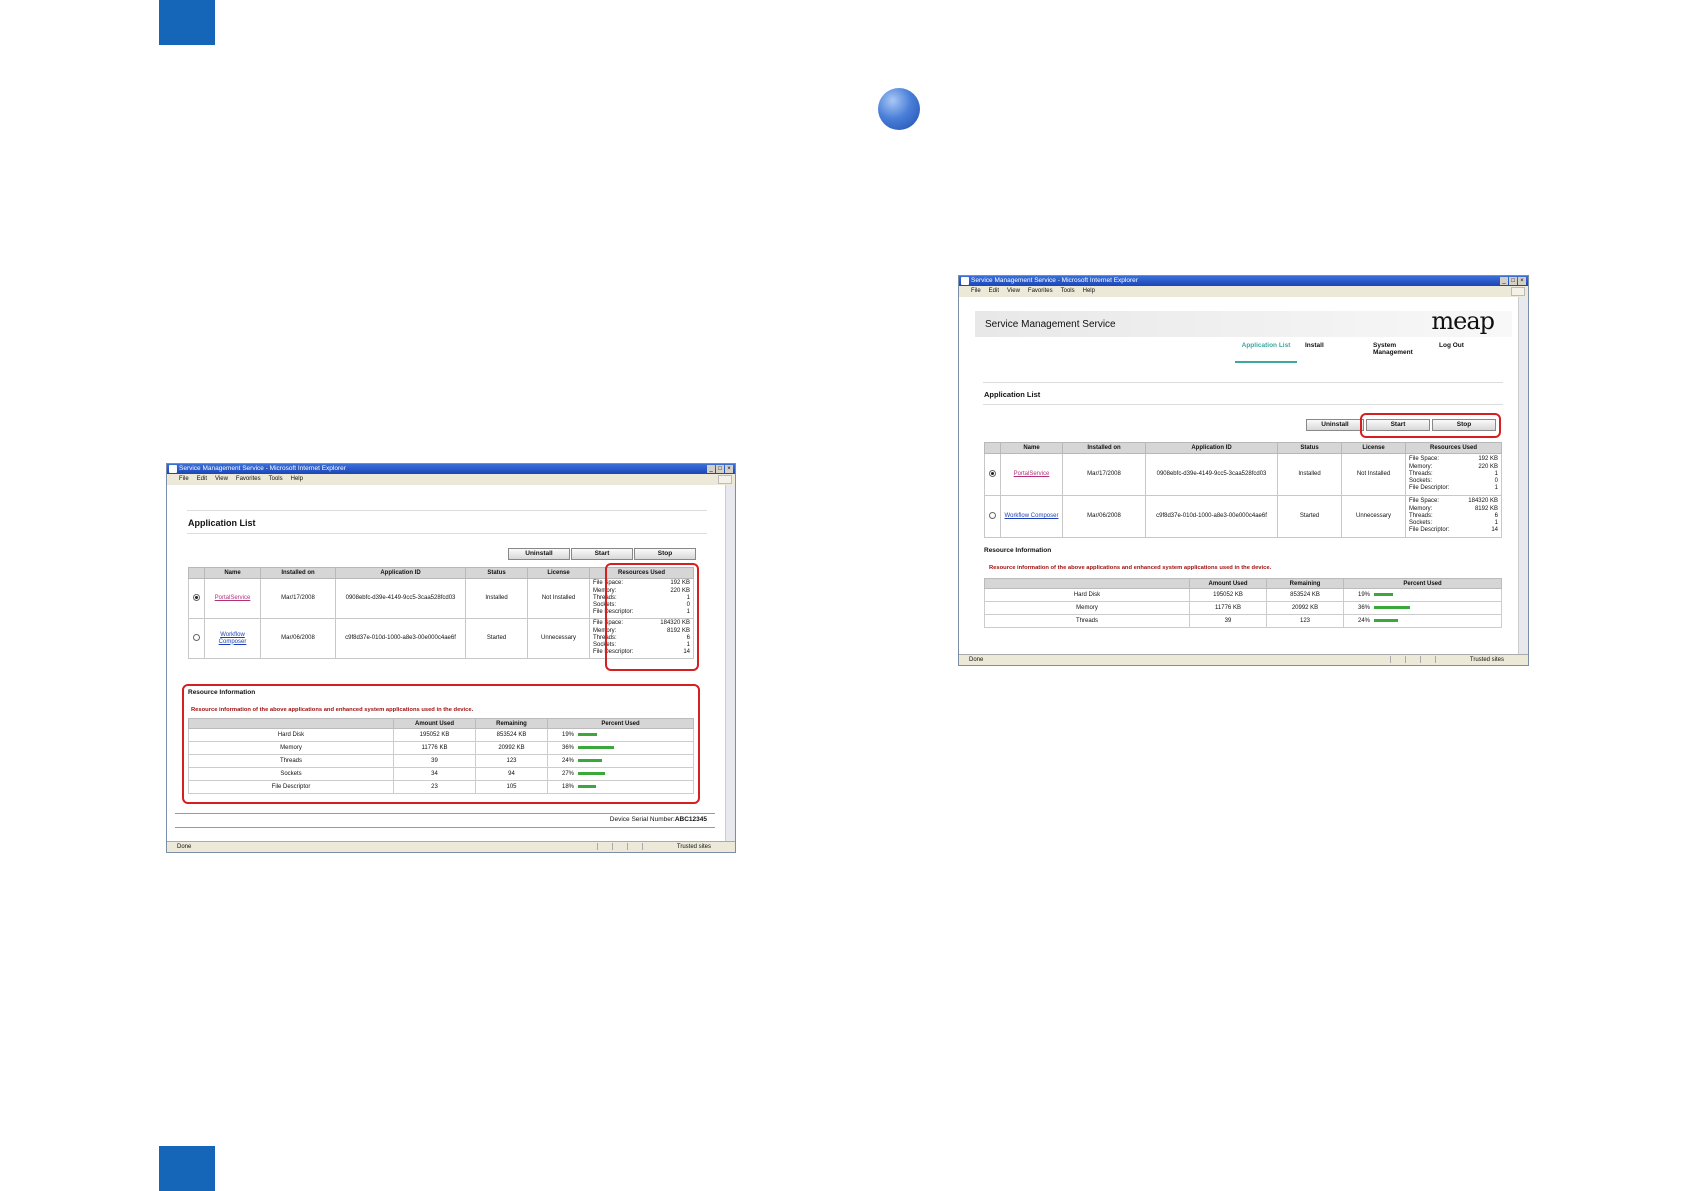 This screenshot has height=1191, width=1684. I want to click on blue-bullet-icon, so click(899, 109).